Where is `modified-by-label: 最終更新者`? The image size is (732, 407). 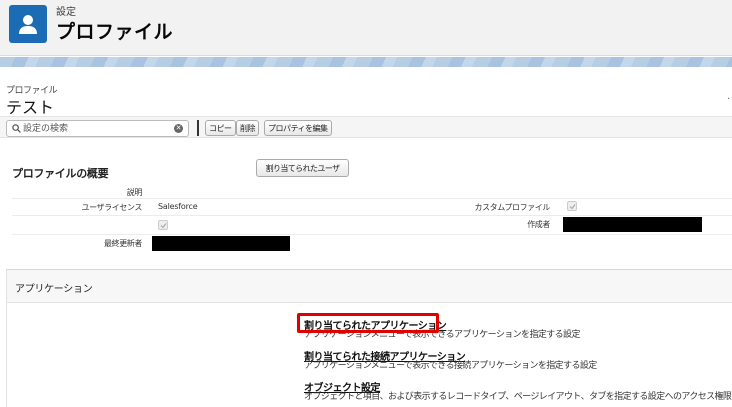 modified-by-label: 最終更新者 is located at coordinates (123, 243).